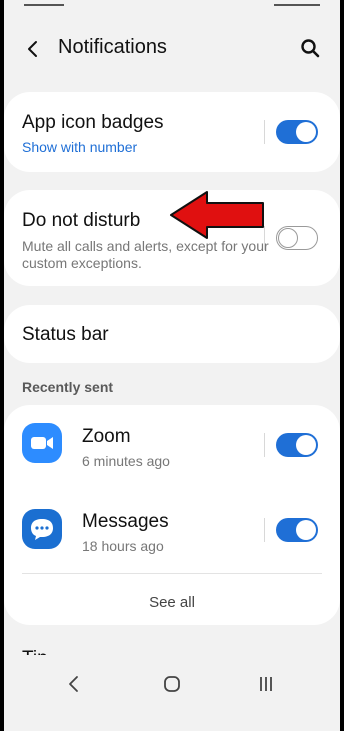 This screenshot has width=344, height=731. What do you see at coordinates (42, 443) in the screenshot?
I see `zoom-camera-icon` at bounding box center [42, 443].